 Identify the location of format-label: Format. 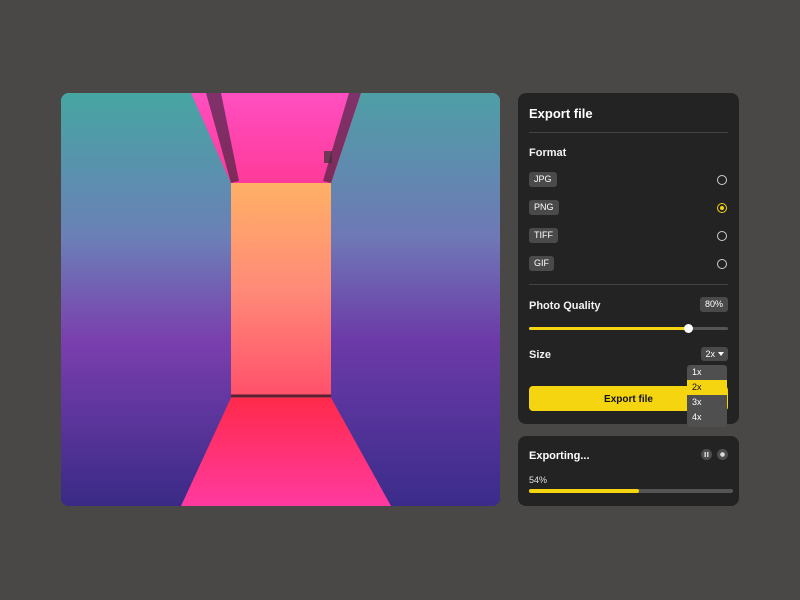
(547, 153).